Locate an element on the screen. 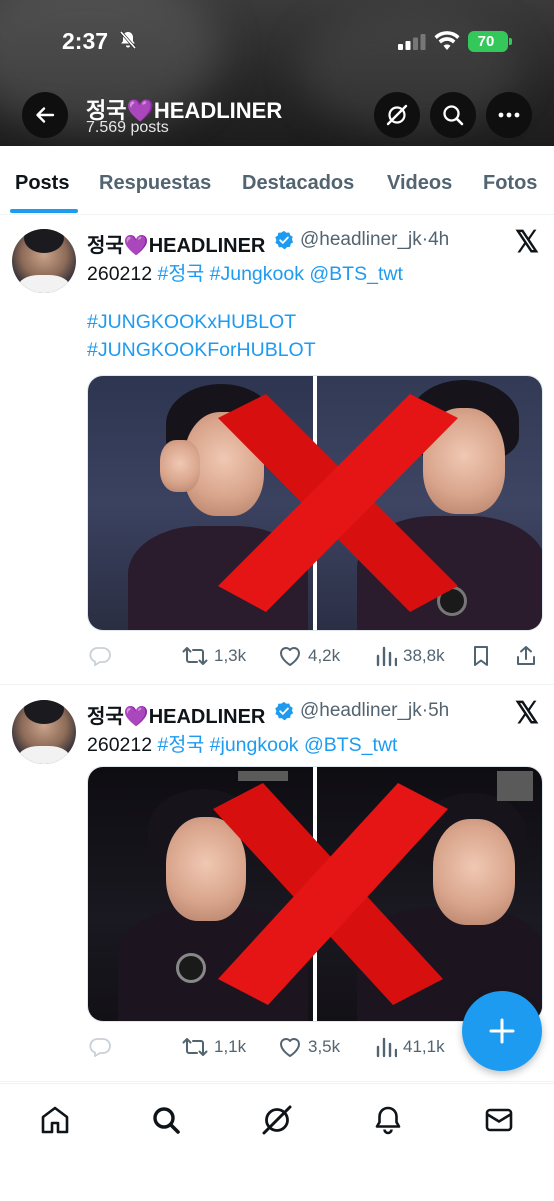  status-time: 2:37 is located at coordinates (85, 41).